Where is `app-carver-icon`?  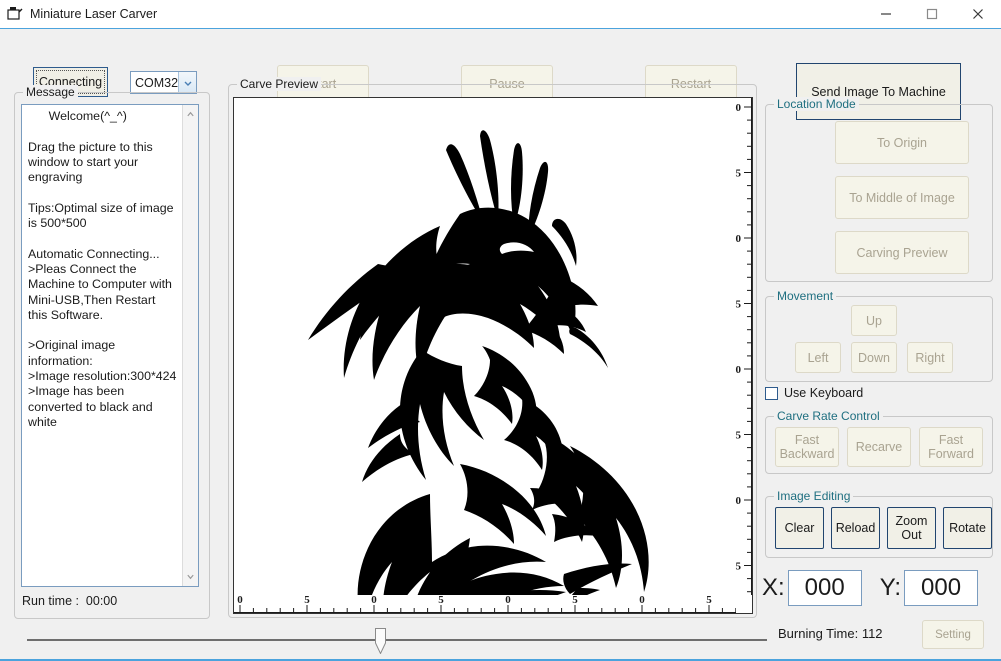 app-carver-icon is located at coordinates (15, 14).